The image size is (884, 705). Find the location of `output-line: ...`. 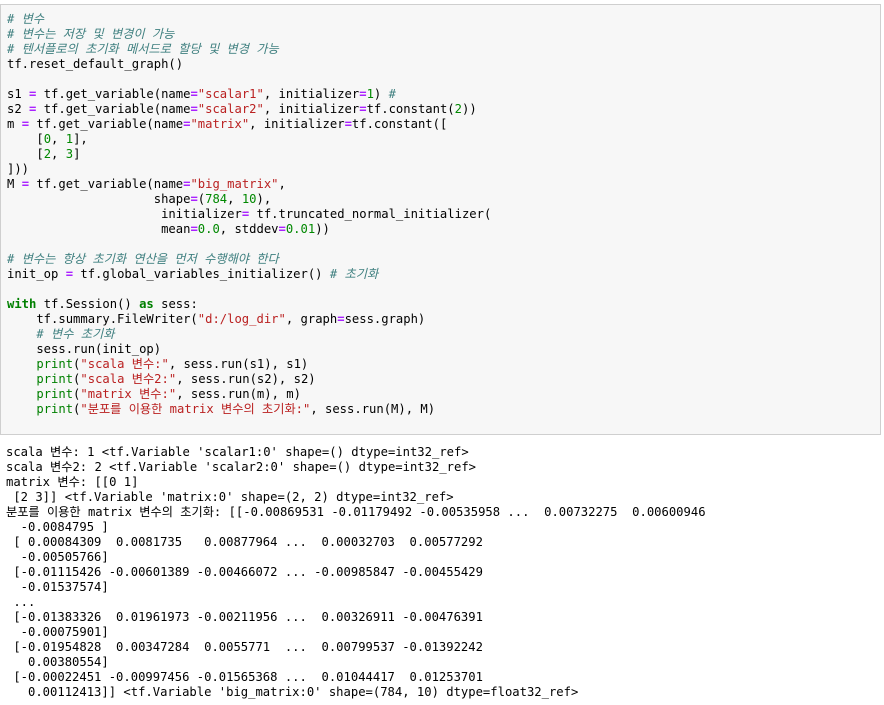

output-line: ... is located at coordinates (21, 602).